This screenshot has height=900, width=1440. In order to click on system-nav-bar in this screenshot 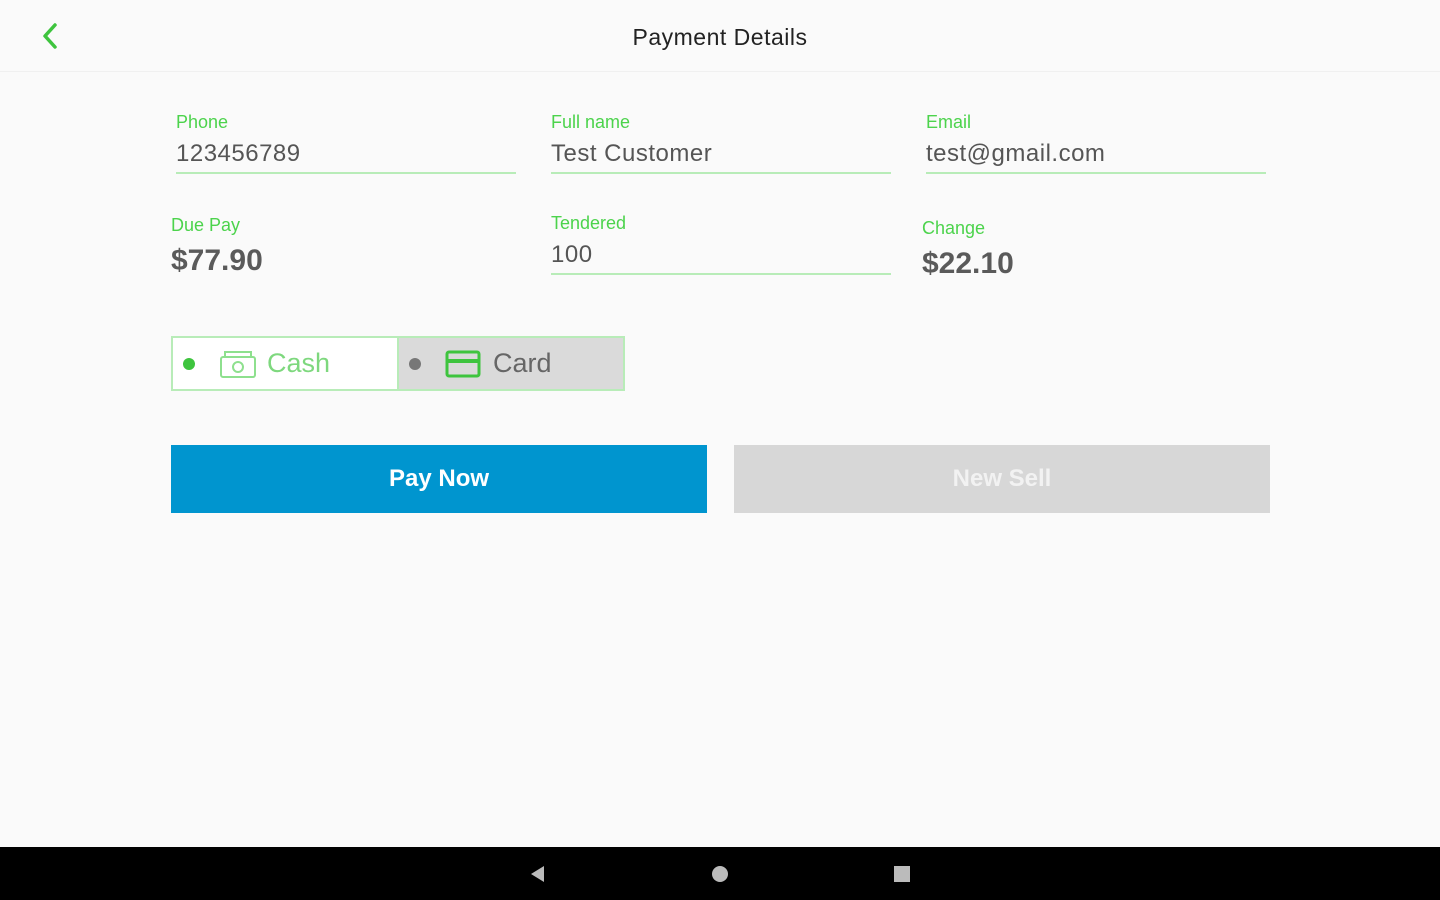, I will do `click(720, 873)`.